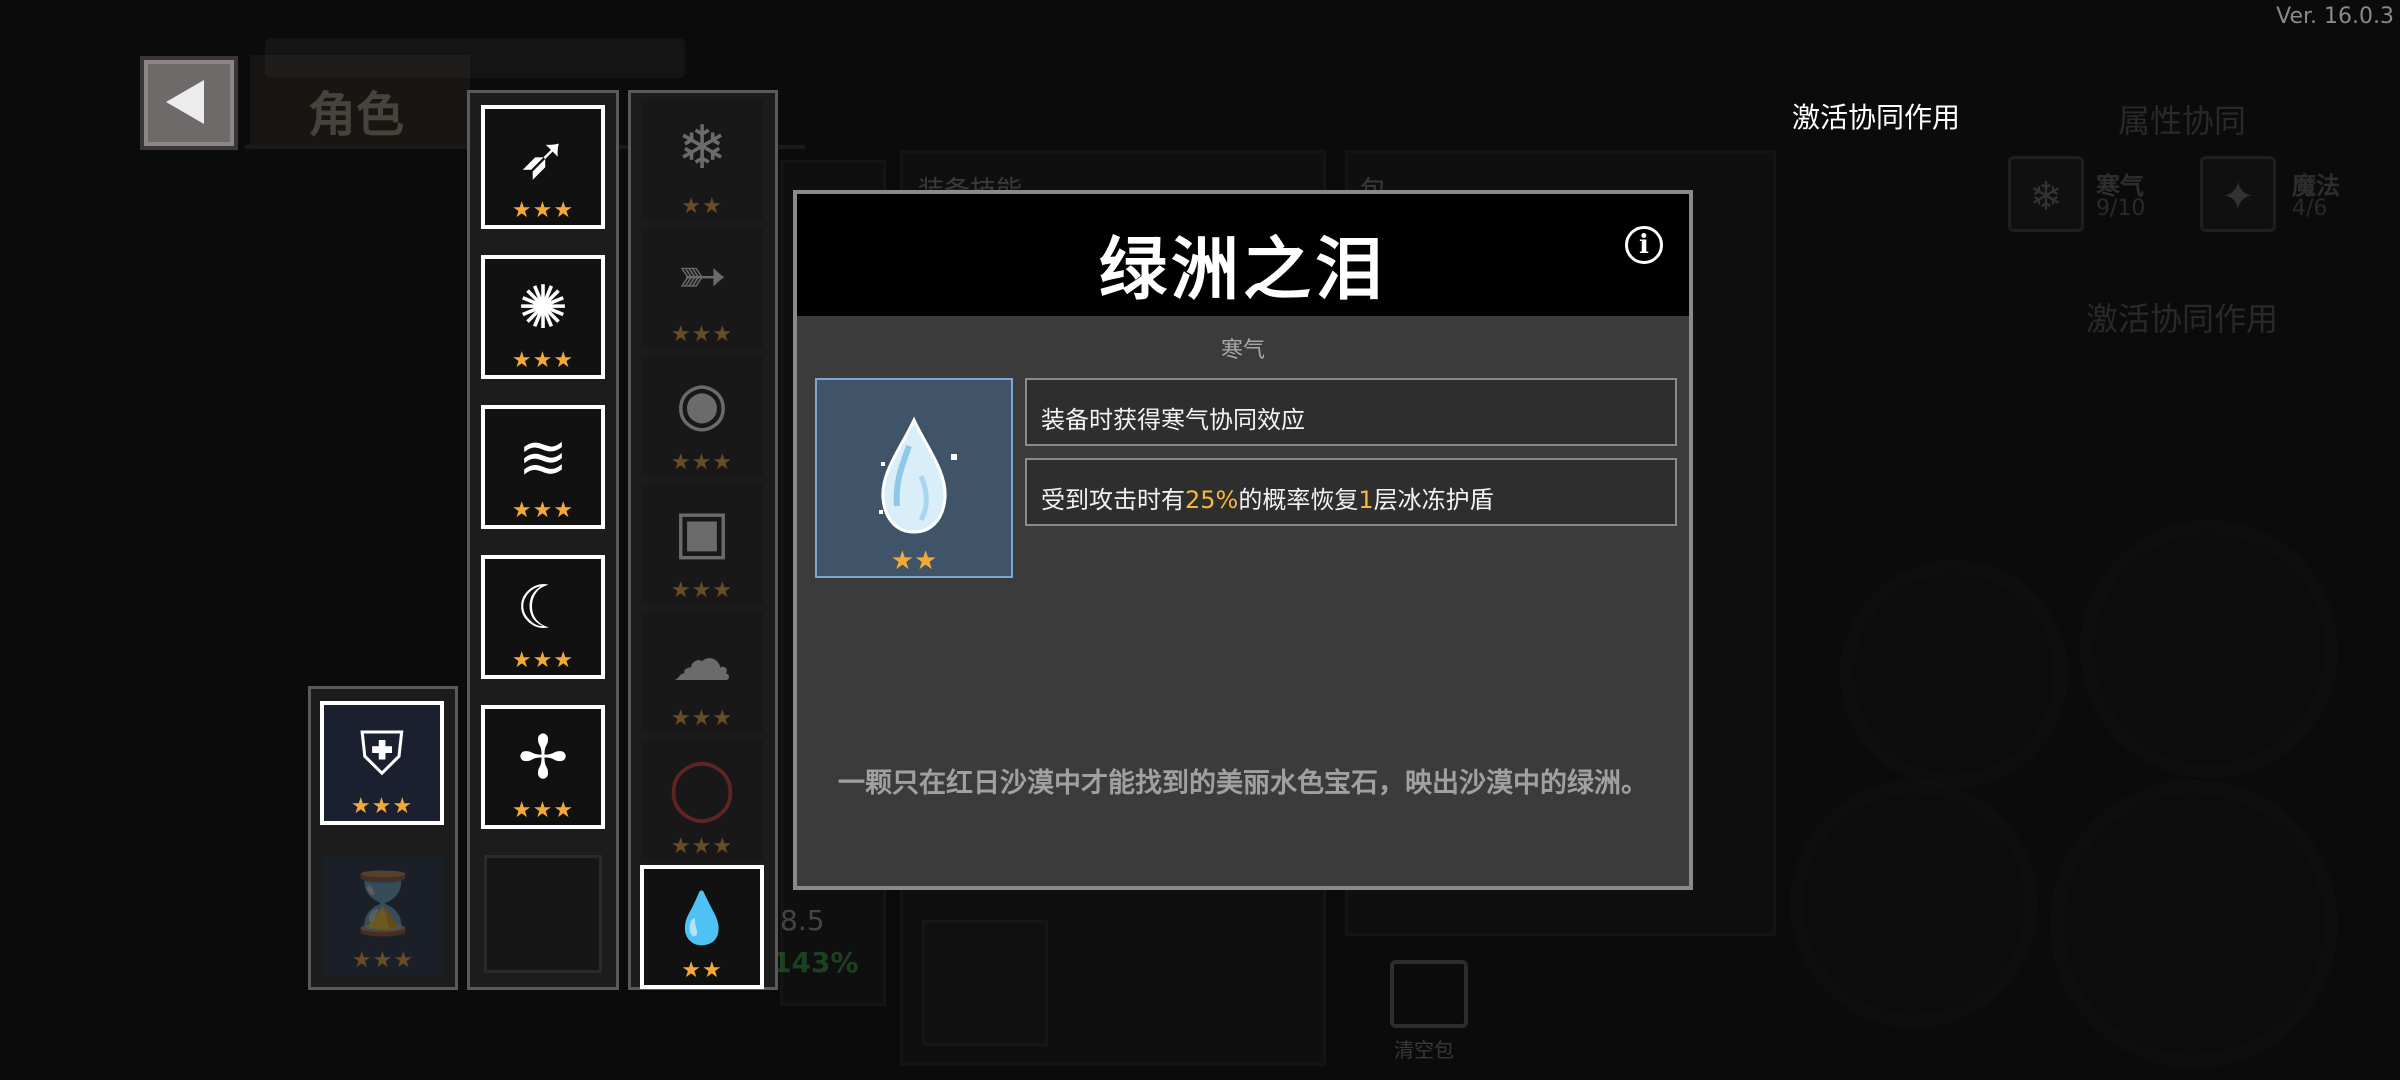  What do you see at coordinates (2182, 121) in the screenshot?
I see `attr-synergy-title: 属性协同` at bounding box center [2182, 121].